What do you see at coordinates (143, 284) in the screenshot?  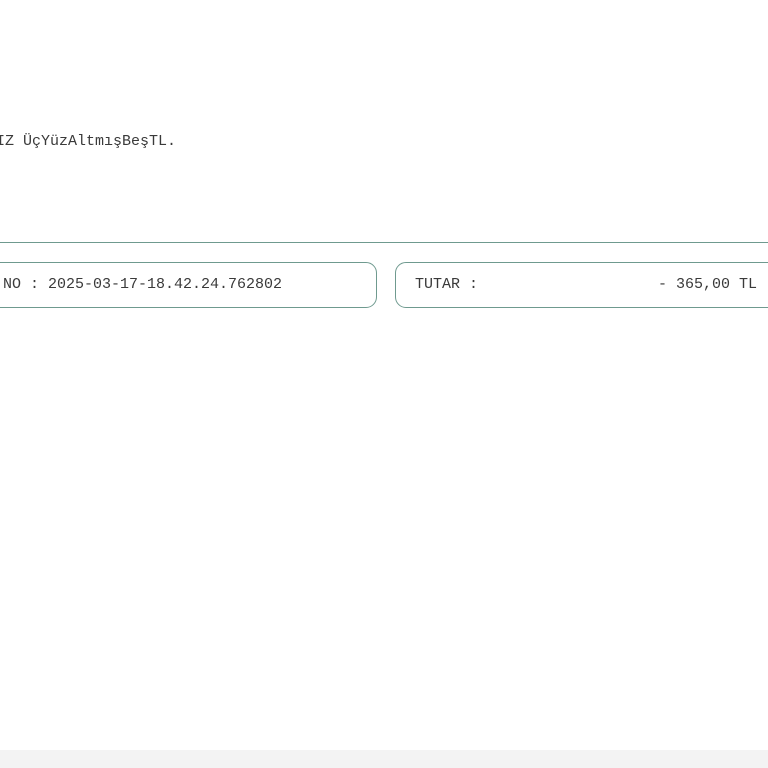 I see `reference-number-text: NO : 2025-03-17-18.42.24.762802` at bounding box center [143, 284].